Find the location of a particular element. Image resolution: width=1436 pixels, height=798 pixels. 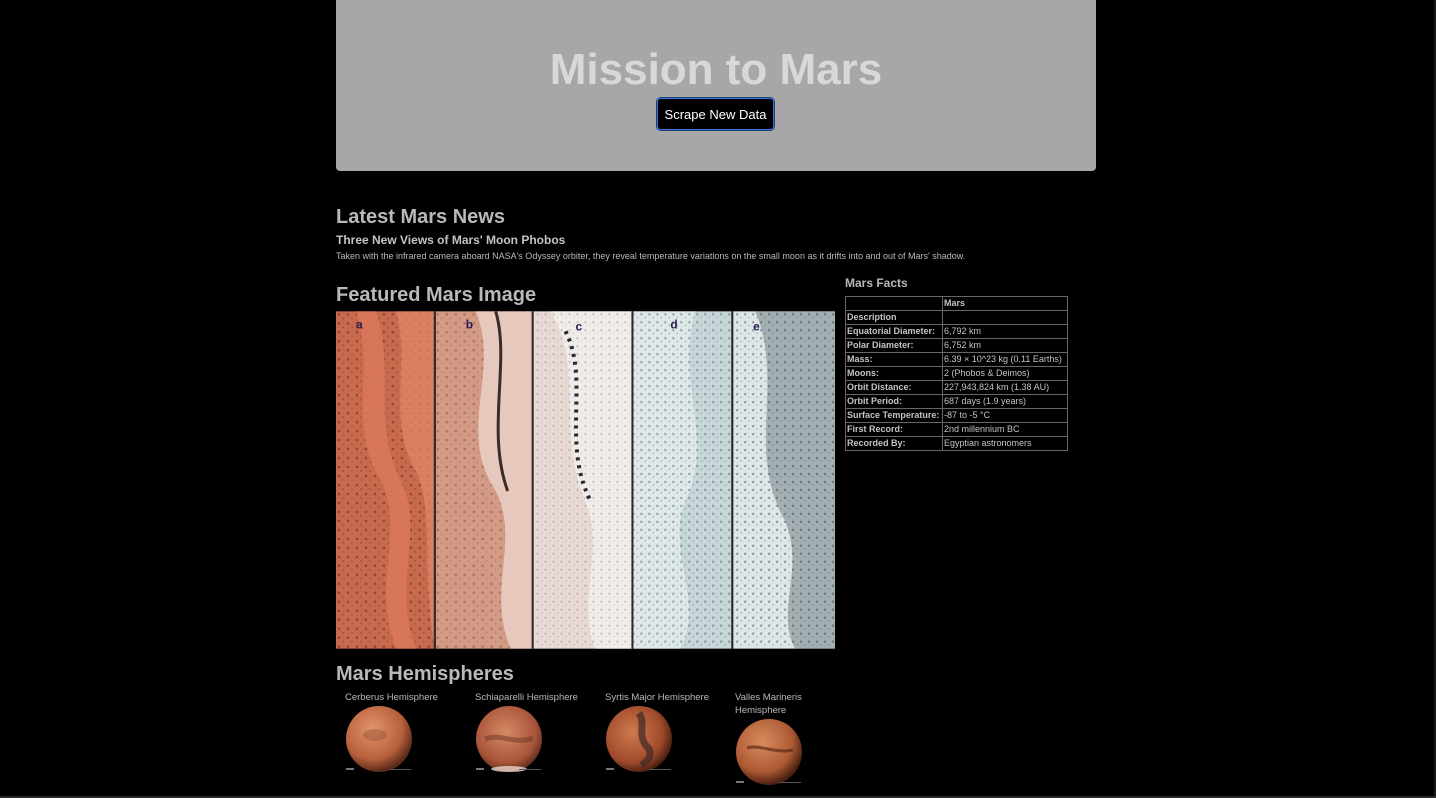

table-row: Orbit Distance: 227,943,824 km (1.38 AU) is located at coordinates (956, 387).